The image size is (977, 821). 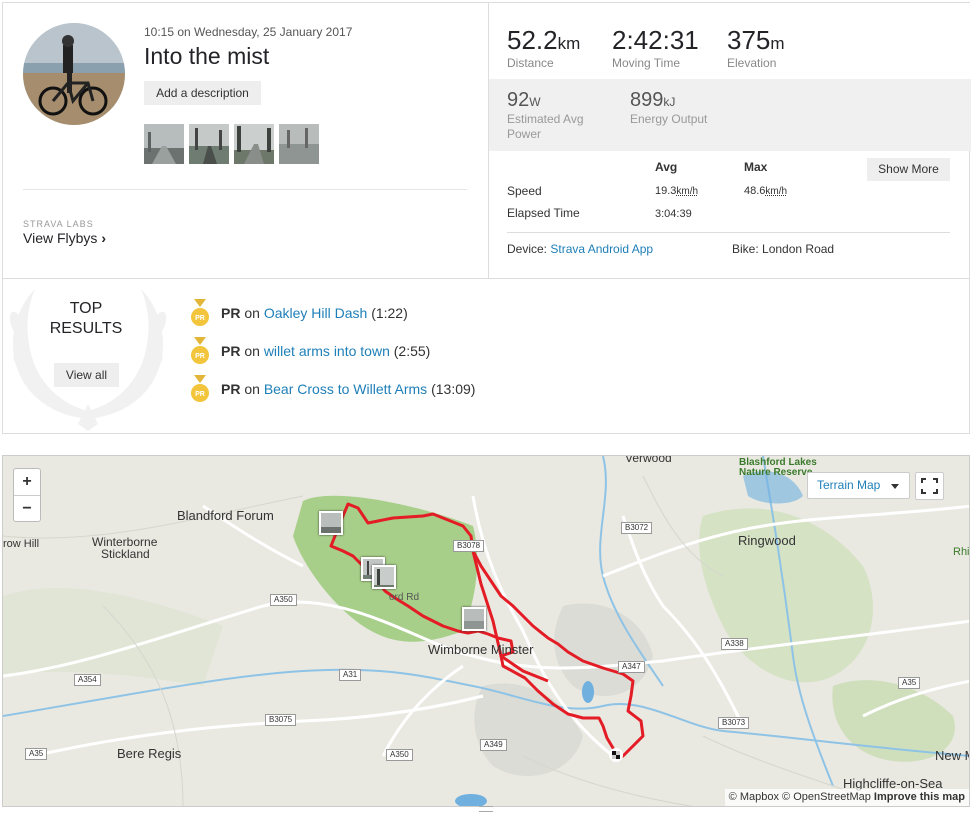 I want to click on map-type-dropdown: Terrain Map, so click(x=858, y=485).